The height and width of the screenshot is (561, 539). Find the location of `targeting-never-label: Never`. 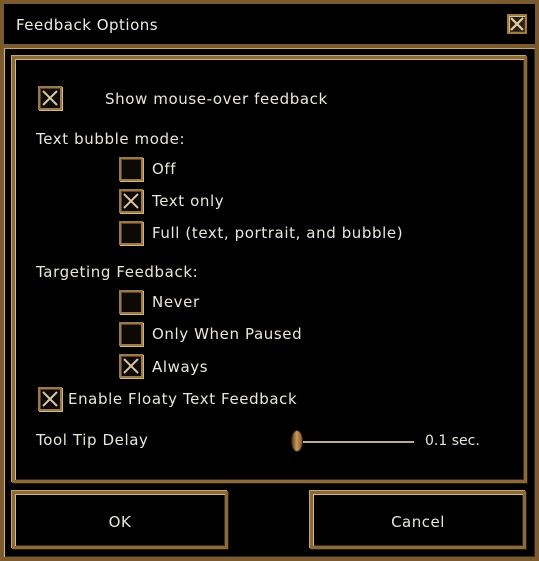

targeting-never-label: Never is located at coordinates (176, 302).